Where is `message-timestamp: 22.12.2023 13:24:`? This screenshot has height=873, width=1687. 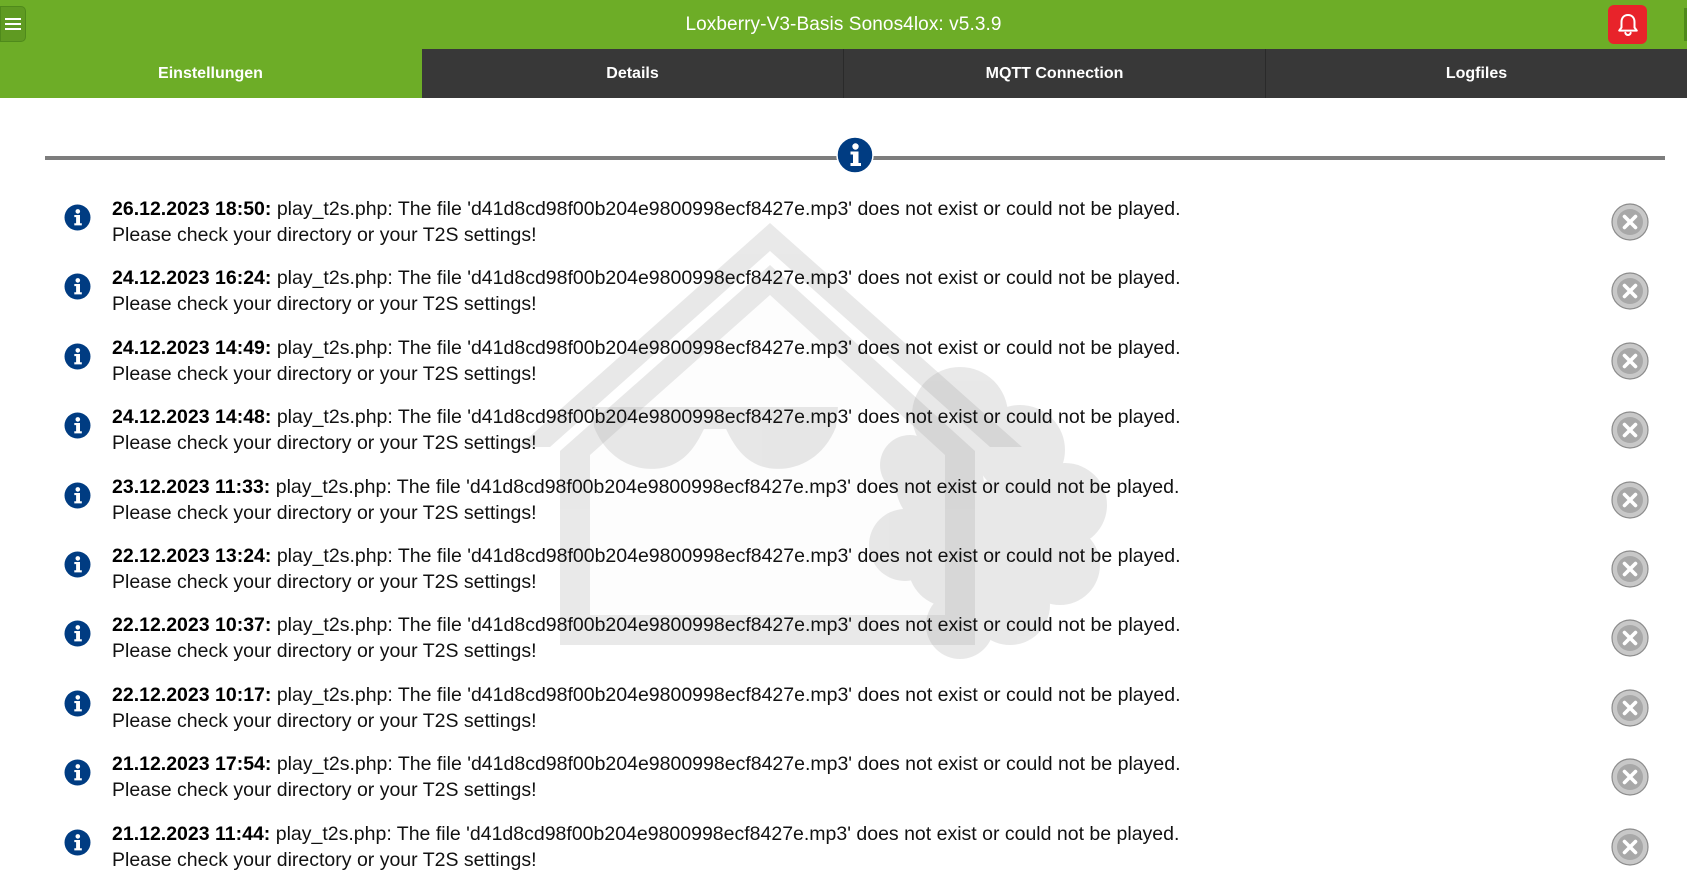
message-timestamp: 22.12.2023 13:24: is located at coordinates (192, 555).